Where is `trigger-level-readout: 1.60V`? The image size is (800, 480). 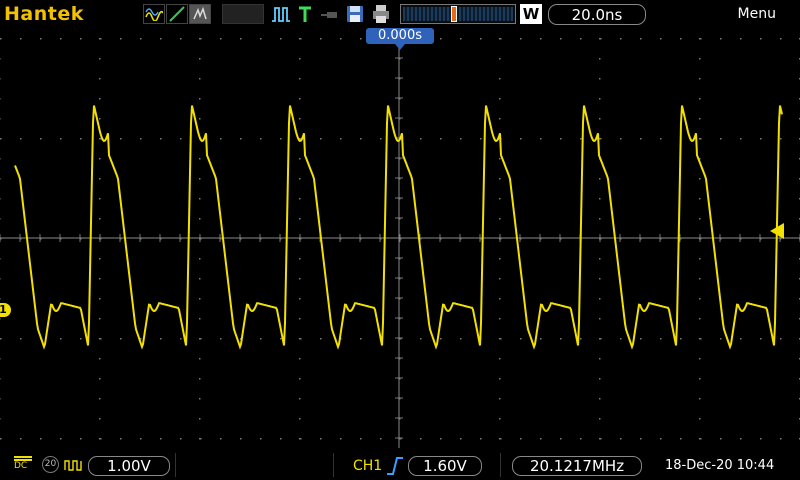
trigger-level-readout: 1.60V is located at coordinates (445, 466).